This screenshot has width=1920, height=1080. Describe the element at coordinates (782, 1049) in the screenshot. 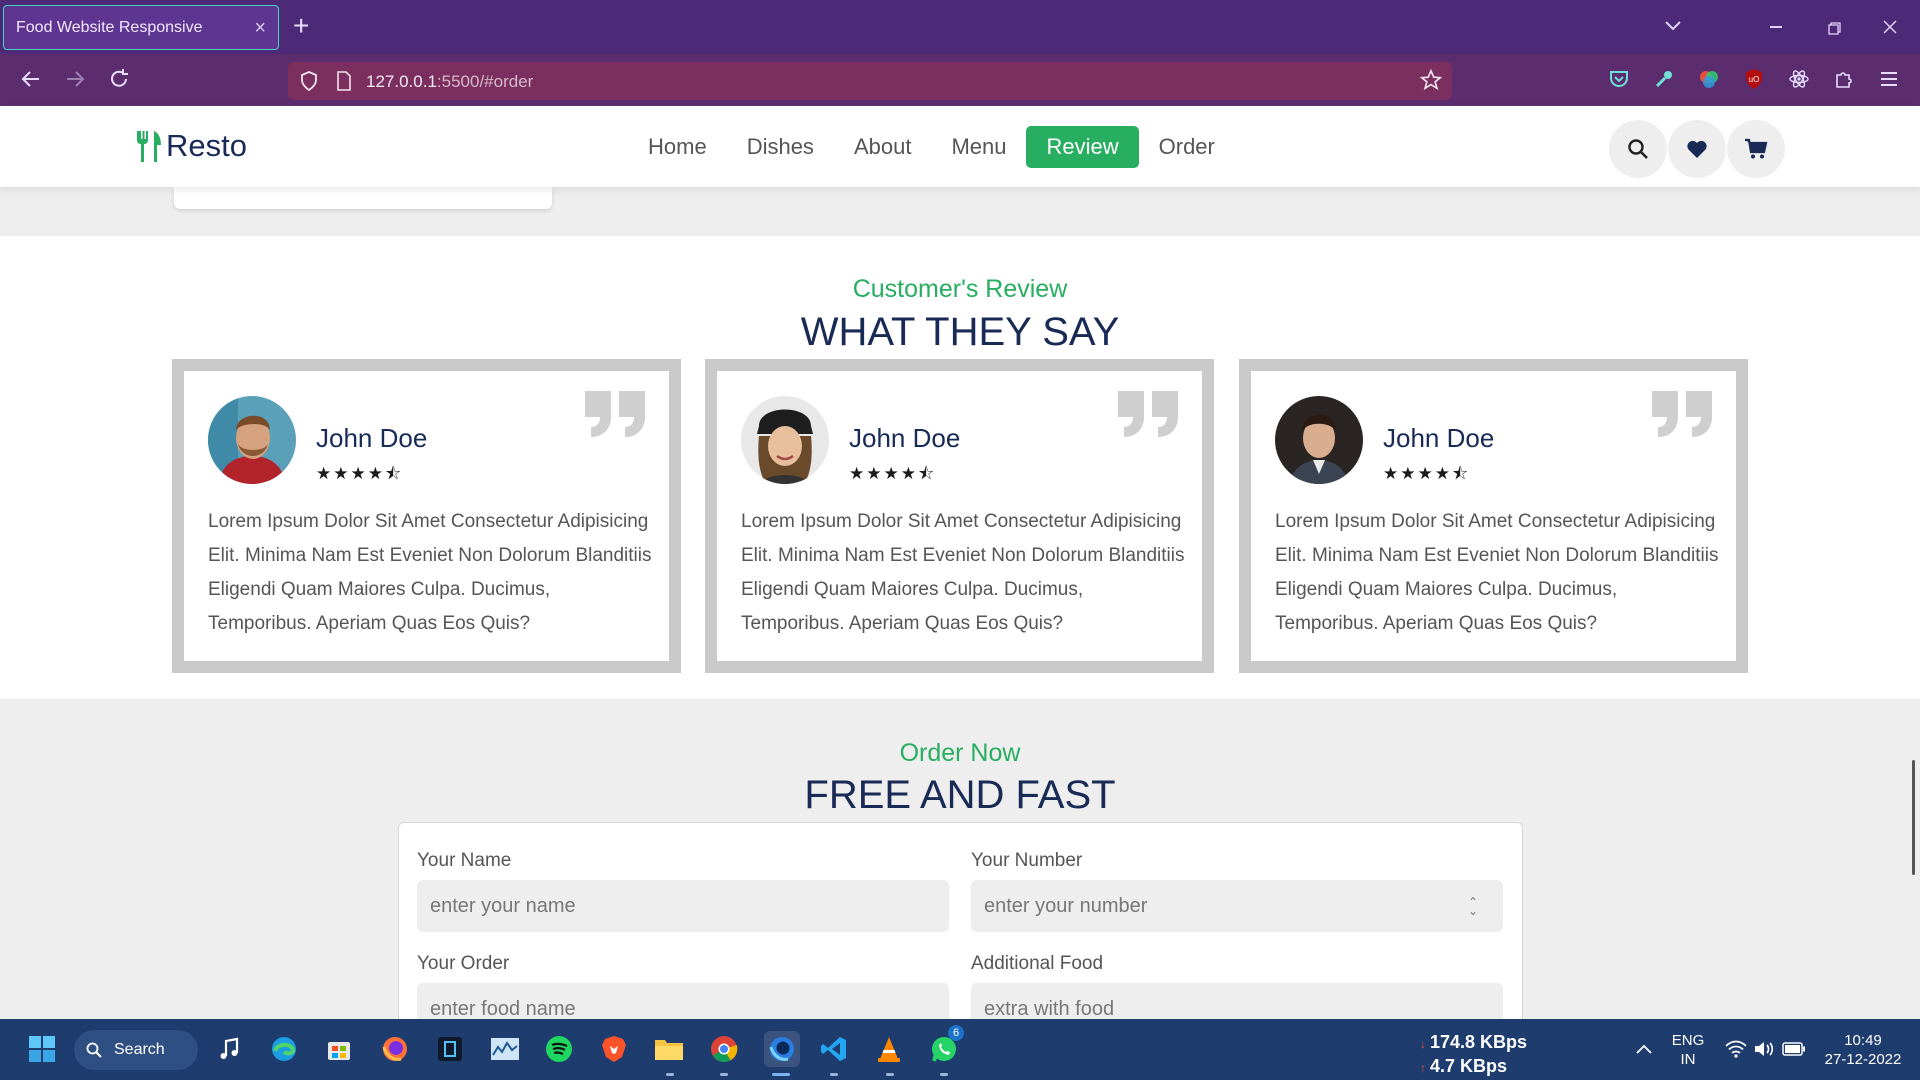

I see `firefox-dev-icon` at that location.